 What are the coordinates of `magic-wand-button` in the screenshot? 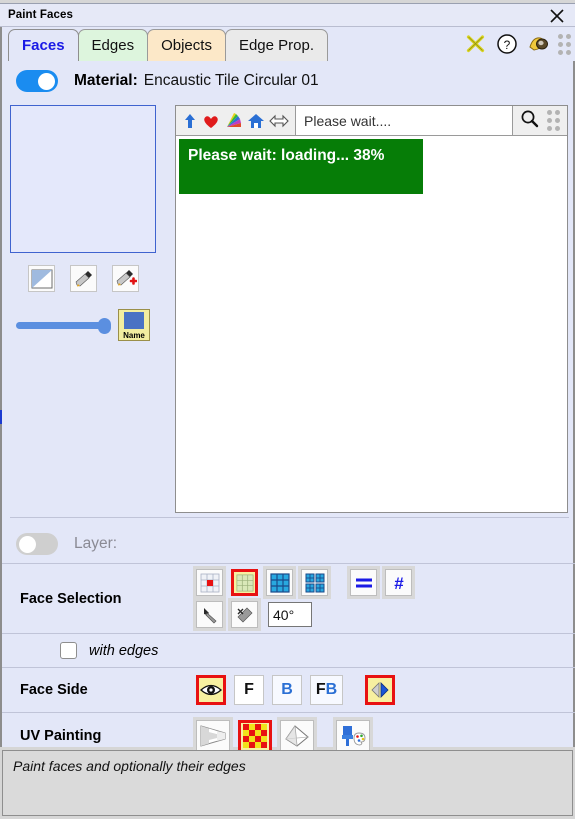 It's located at (244, 614).